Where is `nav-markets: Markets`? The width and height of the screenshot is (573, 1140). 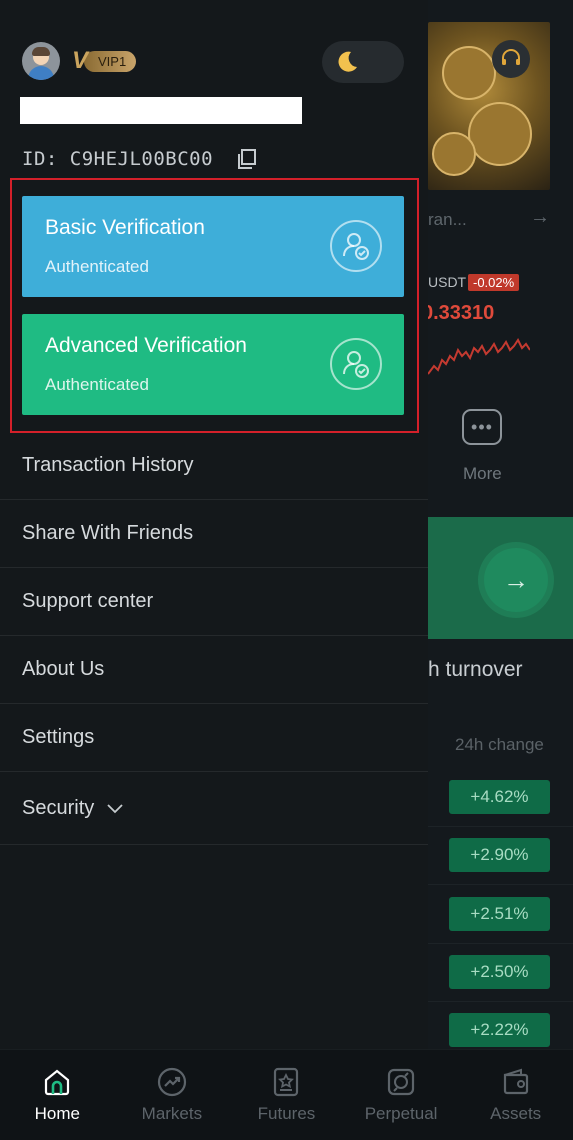
nav-markets: Markets is located at coordinates (172, 1095).